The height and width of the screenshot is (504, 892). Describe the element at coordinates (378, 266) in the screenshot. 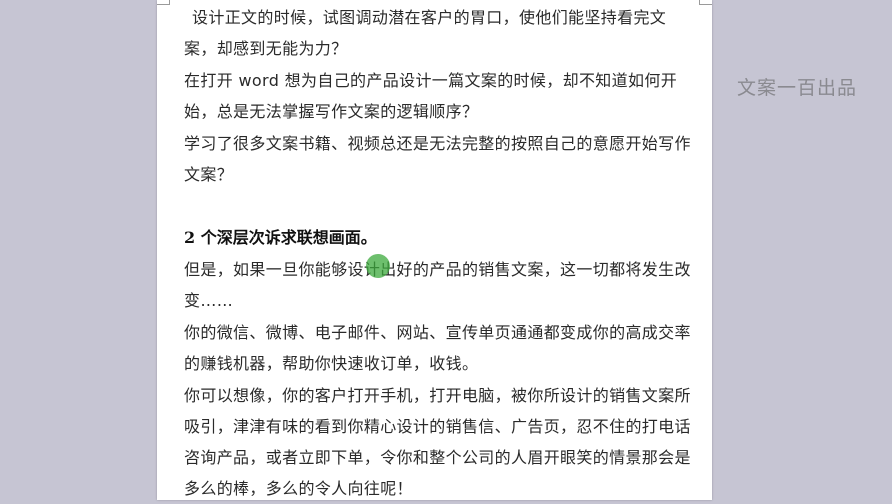

I see `mouse-cursor-highlight` at that location.